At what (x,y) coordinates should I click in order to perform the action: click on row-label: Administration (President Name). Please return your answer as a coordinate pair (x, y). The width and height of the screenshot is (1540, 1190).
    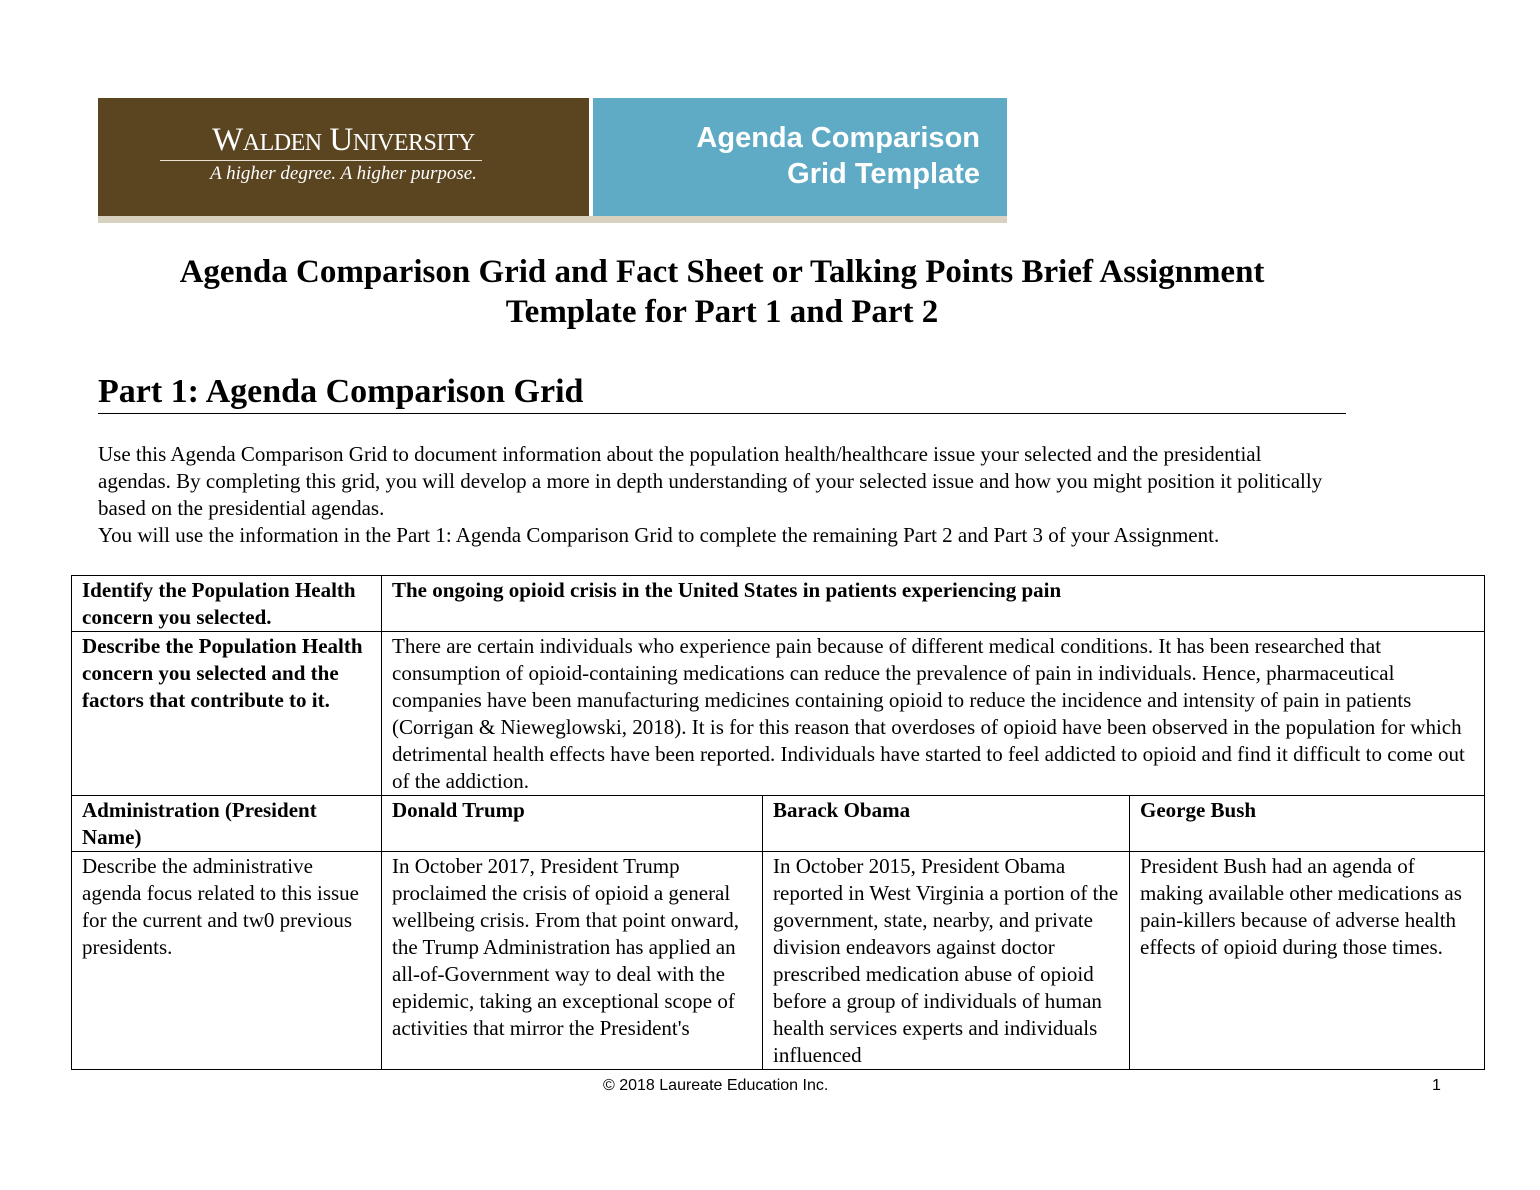
    Looking at the image, I should click on (226, 823).